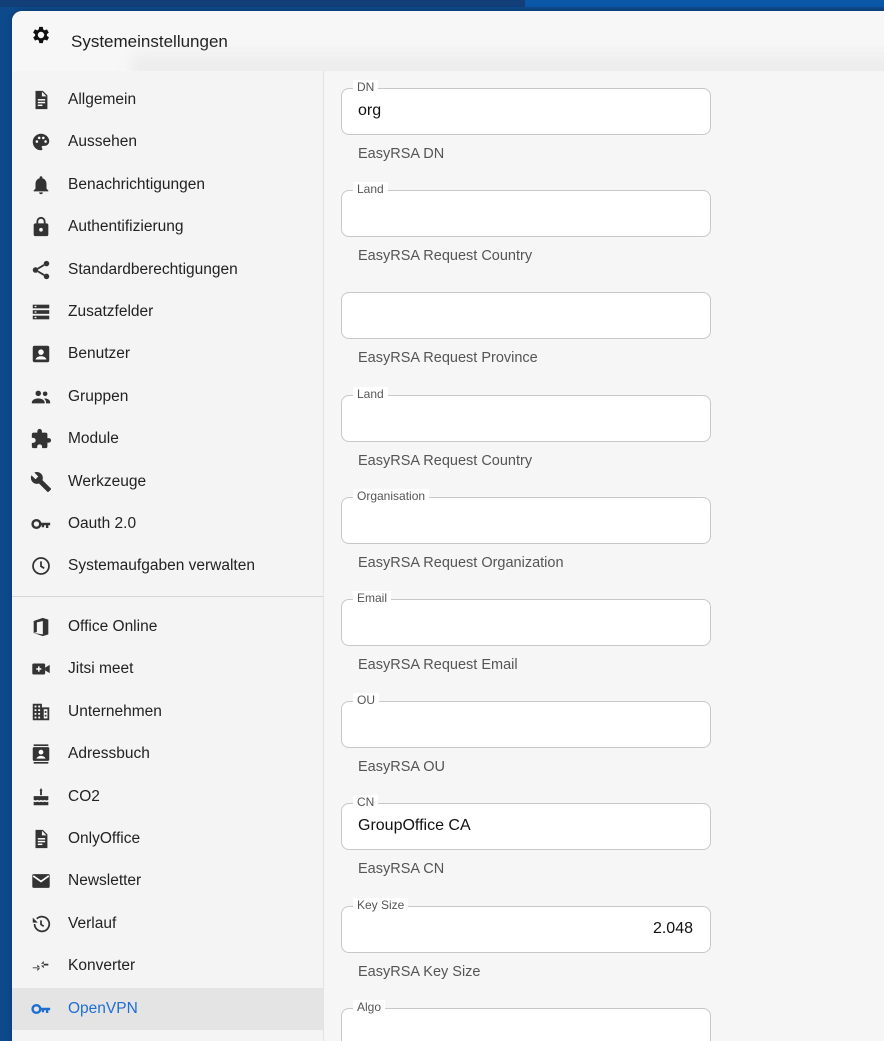 This screenshot has width=884, height=1041. I want to click on field-hint: EasyRSA Request Province, so click(448, 358).